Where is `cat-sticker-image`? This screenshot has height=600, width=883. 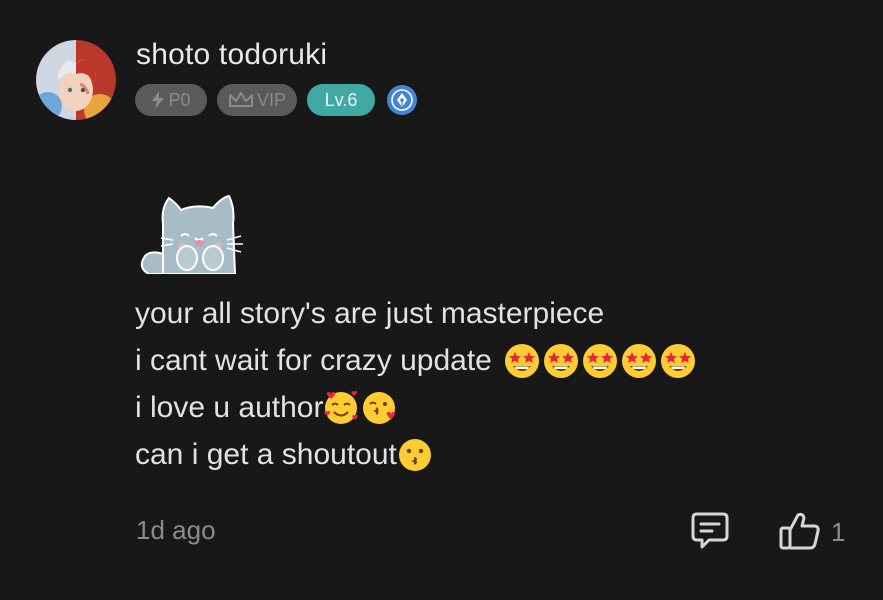
cat-sticker-image is located at coordinates (191, 234).